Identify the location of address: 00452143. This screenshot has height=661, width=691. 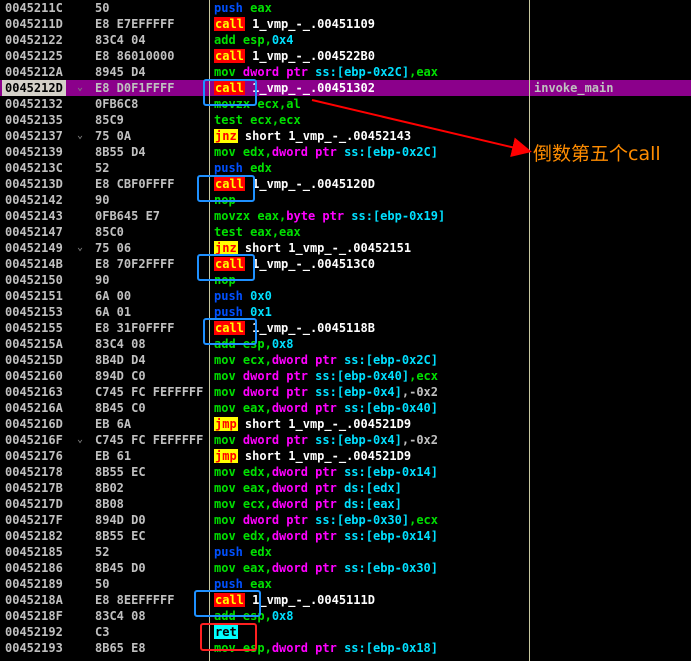
(34, 216).